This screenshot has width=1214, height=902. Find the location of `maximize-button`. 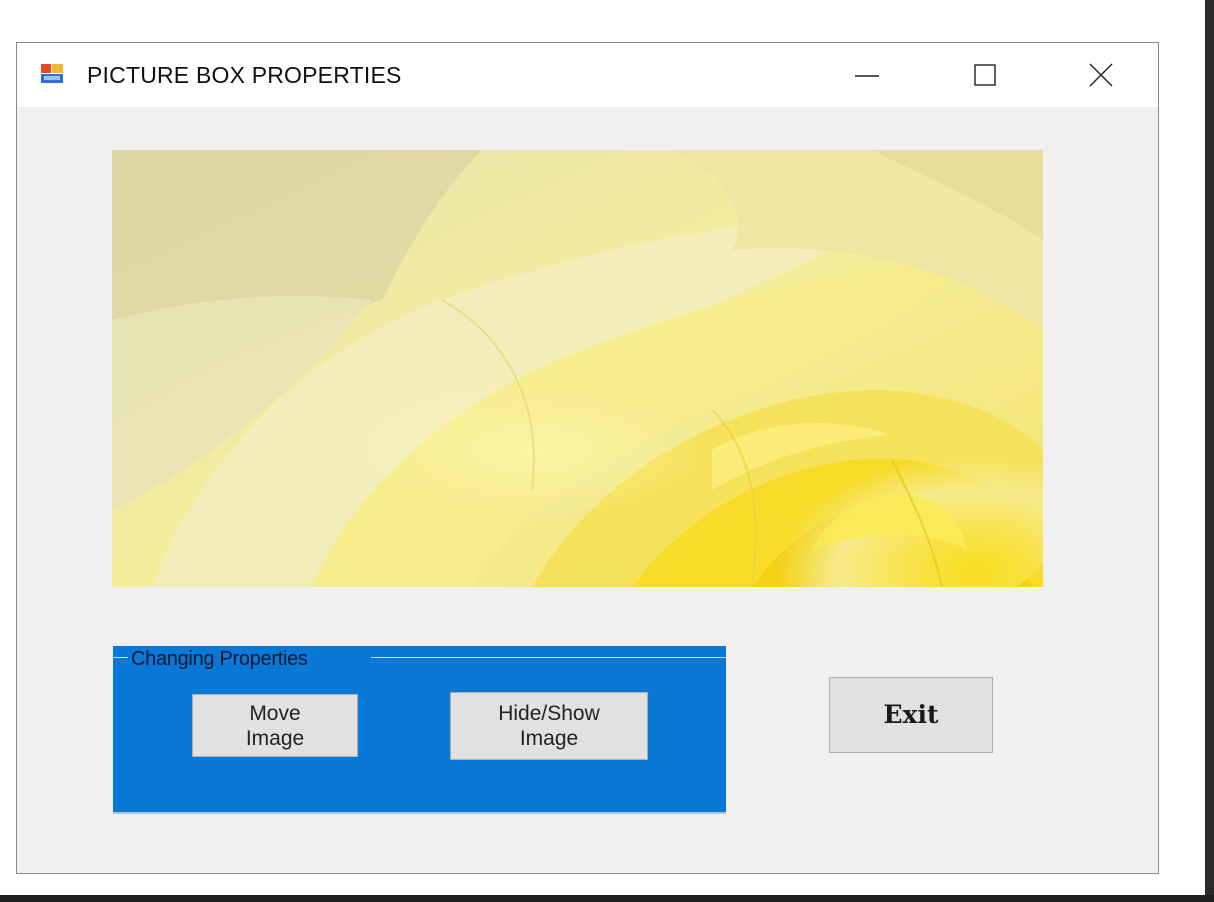

maximize-button is located at coordinates (985, 75).